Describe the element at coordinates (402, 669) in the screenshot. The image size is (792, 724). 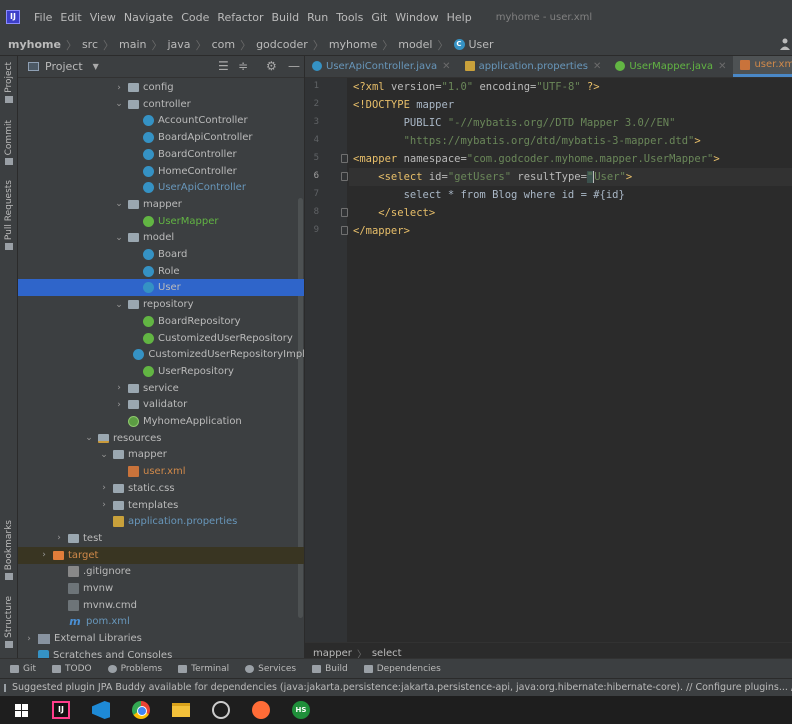
I see `tool-dependencies: Dependencies` at that location.